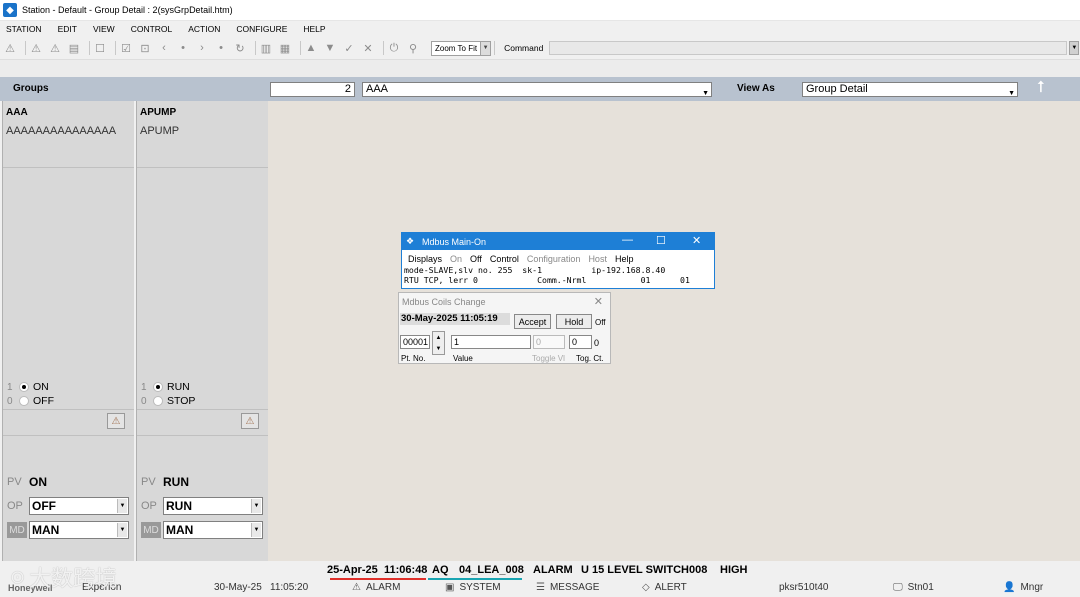 This screenshot has width=1080, height=597. Describe the element at coordinates (17, 112) in the screenshot. I see `point-name: AAA` at that location.